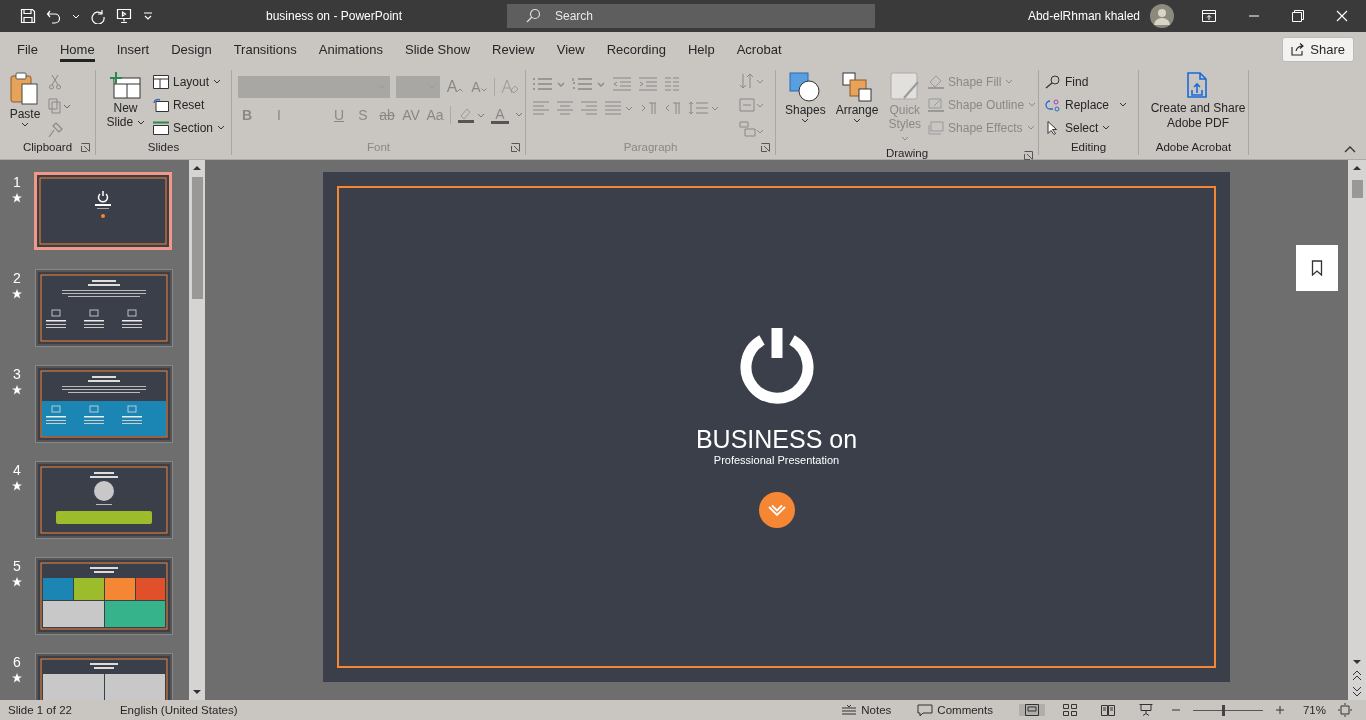  What do you see at coordinates (1350, 149) in the screenshot?
I see `collapse-ribbon-icon` at bounding box center [1350, 149].